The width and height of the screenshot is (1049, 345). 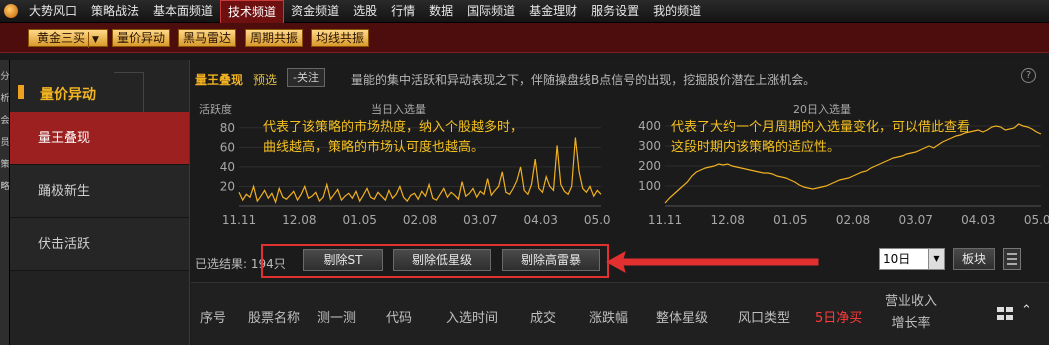 What do you see at coordinates (398, 109) in the screenshot?
I see `chart-title: 当日入选量` at bounding box center [398, 109].